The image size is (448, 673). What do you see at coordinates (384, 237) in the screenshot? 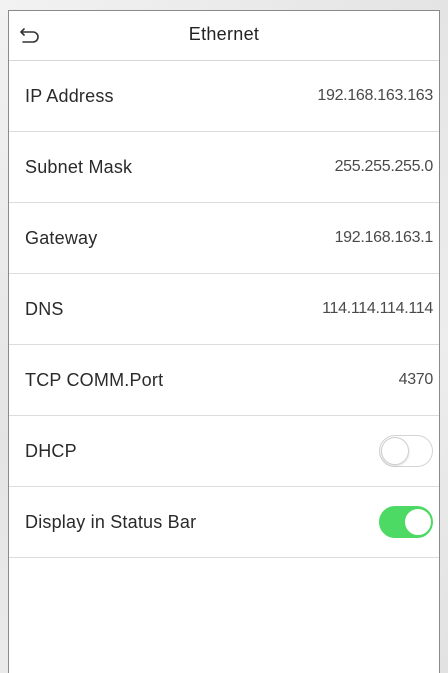
I see `gateway-value: 192.168.163.1` at bounding box center [384, 237].